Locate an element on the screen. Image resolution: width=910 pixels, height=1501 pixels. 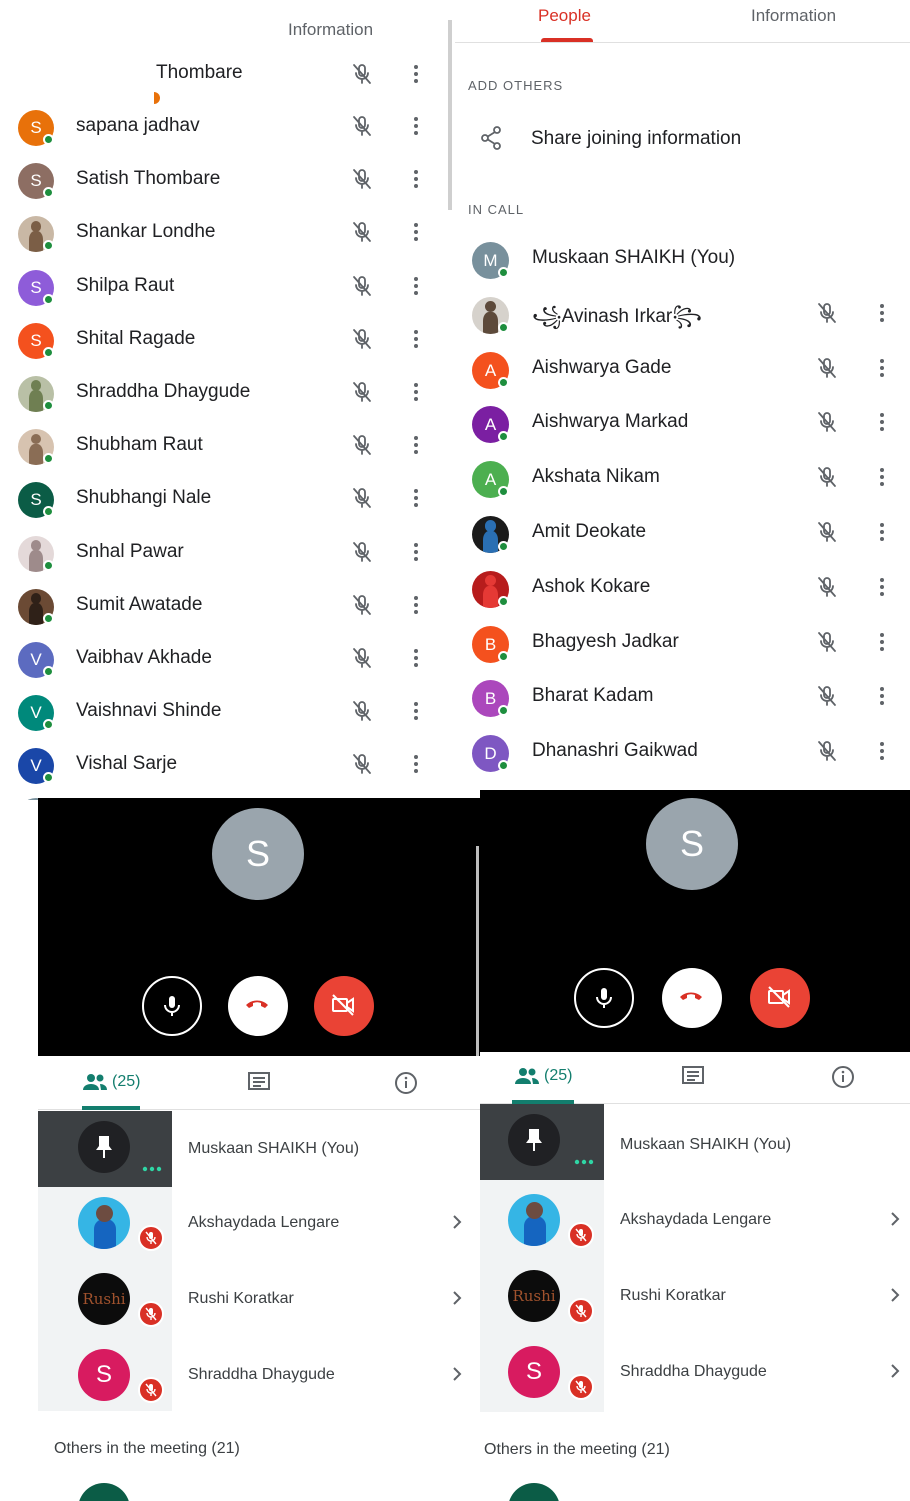
participant-row: Shubham Raut is located at coordinates (220, 445).